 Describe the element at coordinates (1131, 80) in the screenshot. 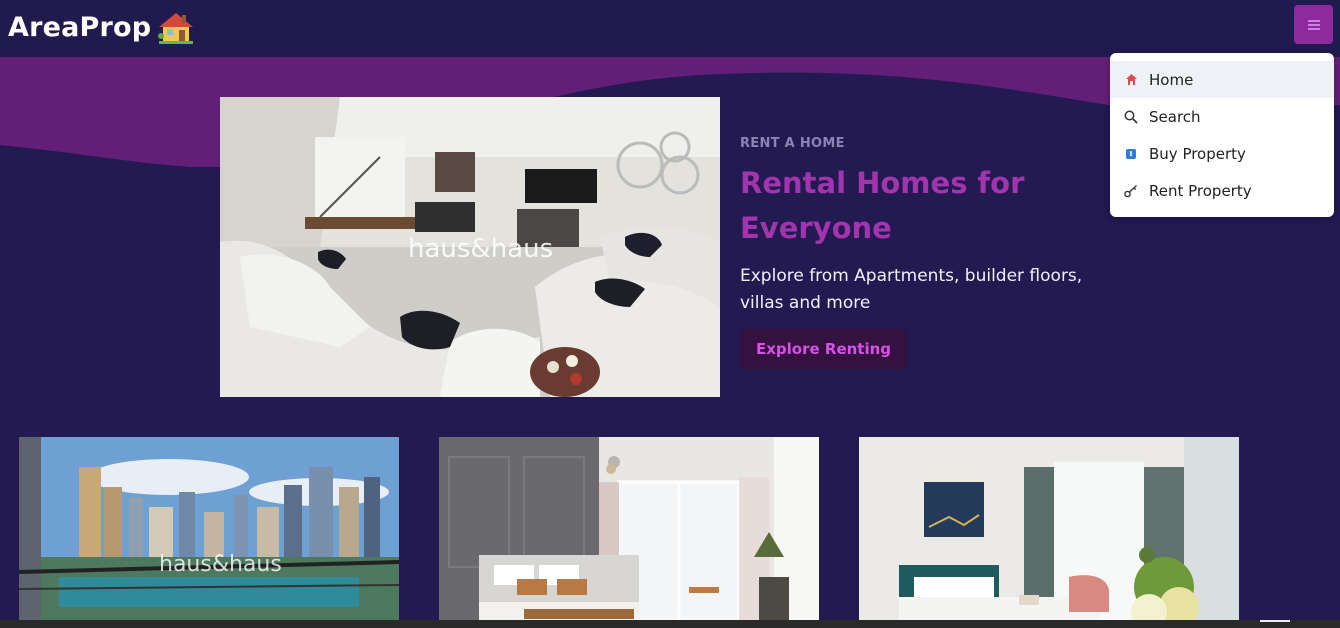

I see `home-icon` at that location.